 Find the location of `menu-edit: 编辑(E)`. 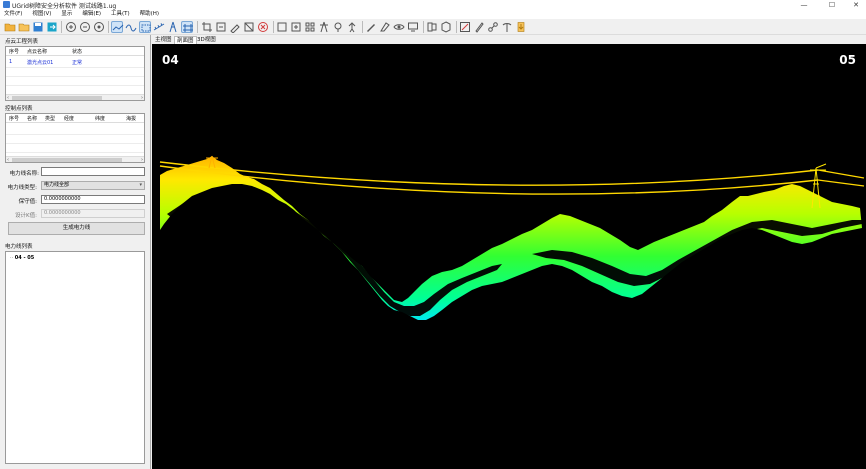

menu-edit: 编辑(E) is located at coordinates (91, 14).